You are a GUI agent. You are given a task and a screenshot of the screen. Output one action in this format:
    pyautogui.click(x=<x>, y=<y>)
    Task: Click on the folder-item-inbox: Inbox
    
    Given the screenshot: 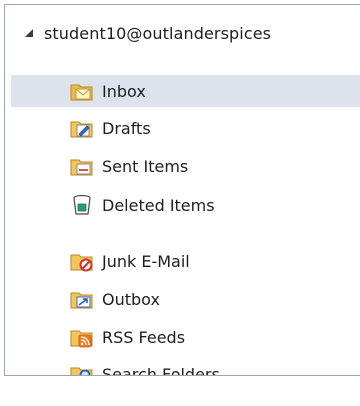 What is the action you would take?
    pyautogui.click(x=185, y=91)
    